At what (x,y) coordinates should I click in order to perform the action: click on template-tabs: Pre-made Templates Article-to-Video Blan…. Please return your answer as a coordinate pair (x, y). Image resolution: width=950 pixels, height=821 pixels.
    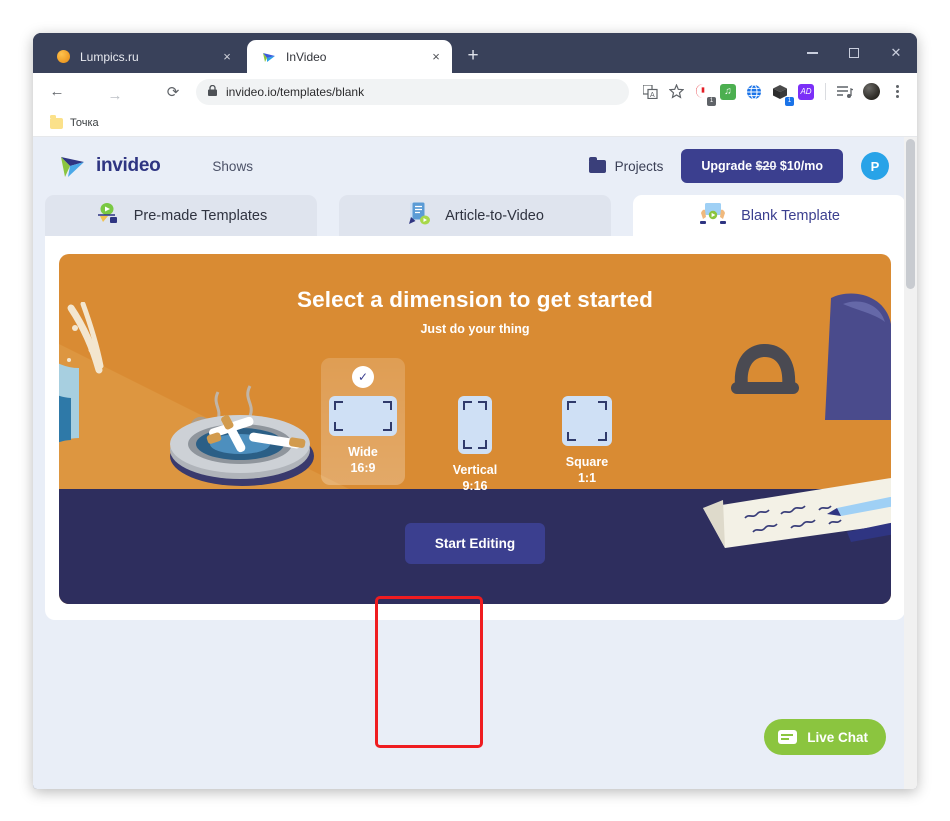
    Looking at the image, I should click on (475, 215).